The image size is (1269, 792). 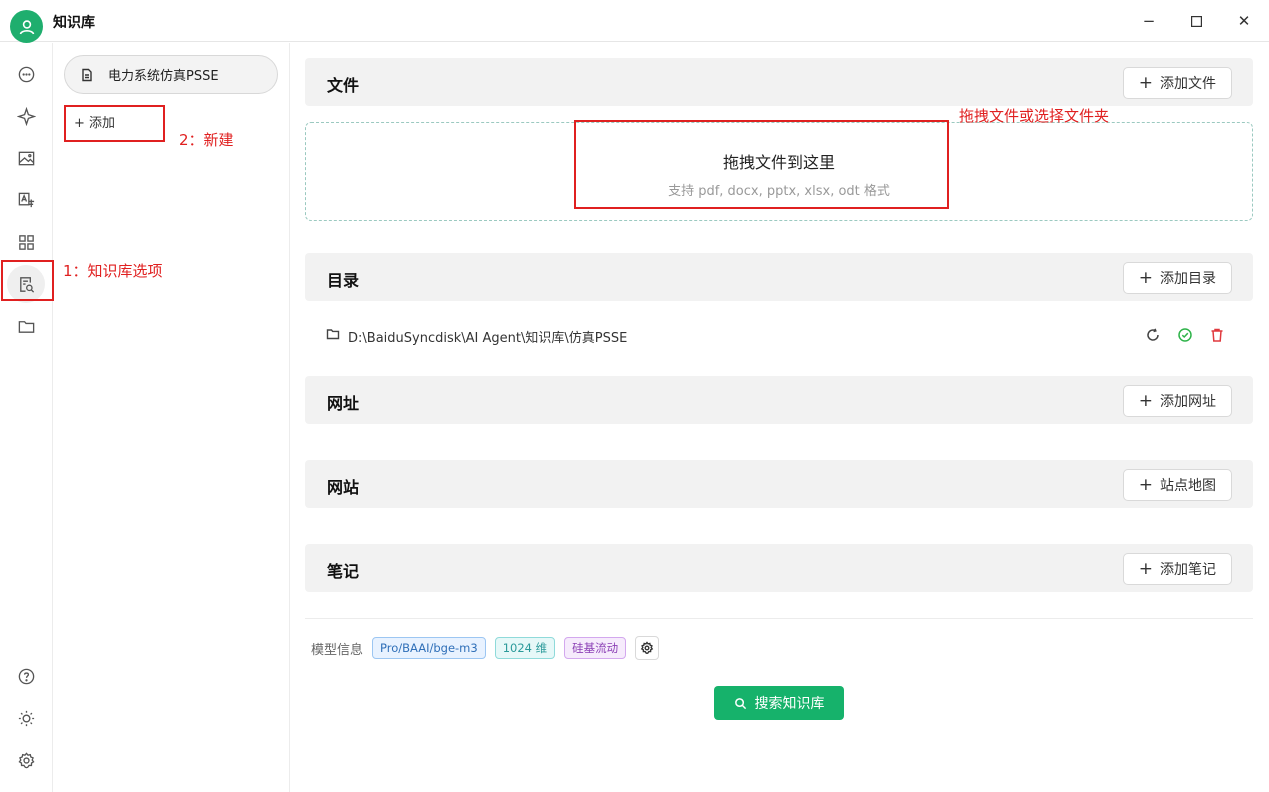 What do you see at coordinates (343, 571) in the screenshot?
I see `notes-title: 笔记` at bounding box center [343, 571].